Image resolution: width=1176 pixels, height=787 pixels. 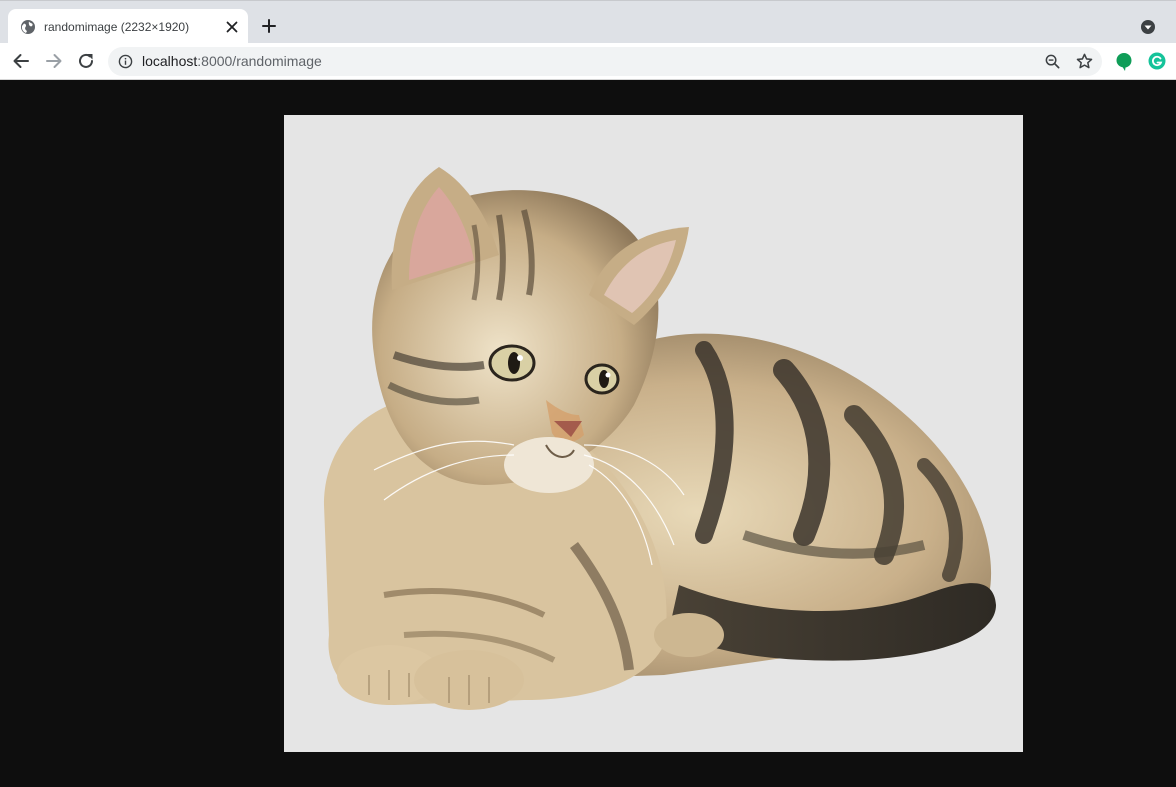 What do you see at coordinates (1148, 27) in the screenshot?
I see `tab-search-icon` at bounding box center [1148, 27].